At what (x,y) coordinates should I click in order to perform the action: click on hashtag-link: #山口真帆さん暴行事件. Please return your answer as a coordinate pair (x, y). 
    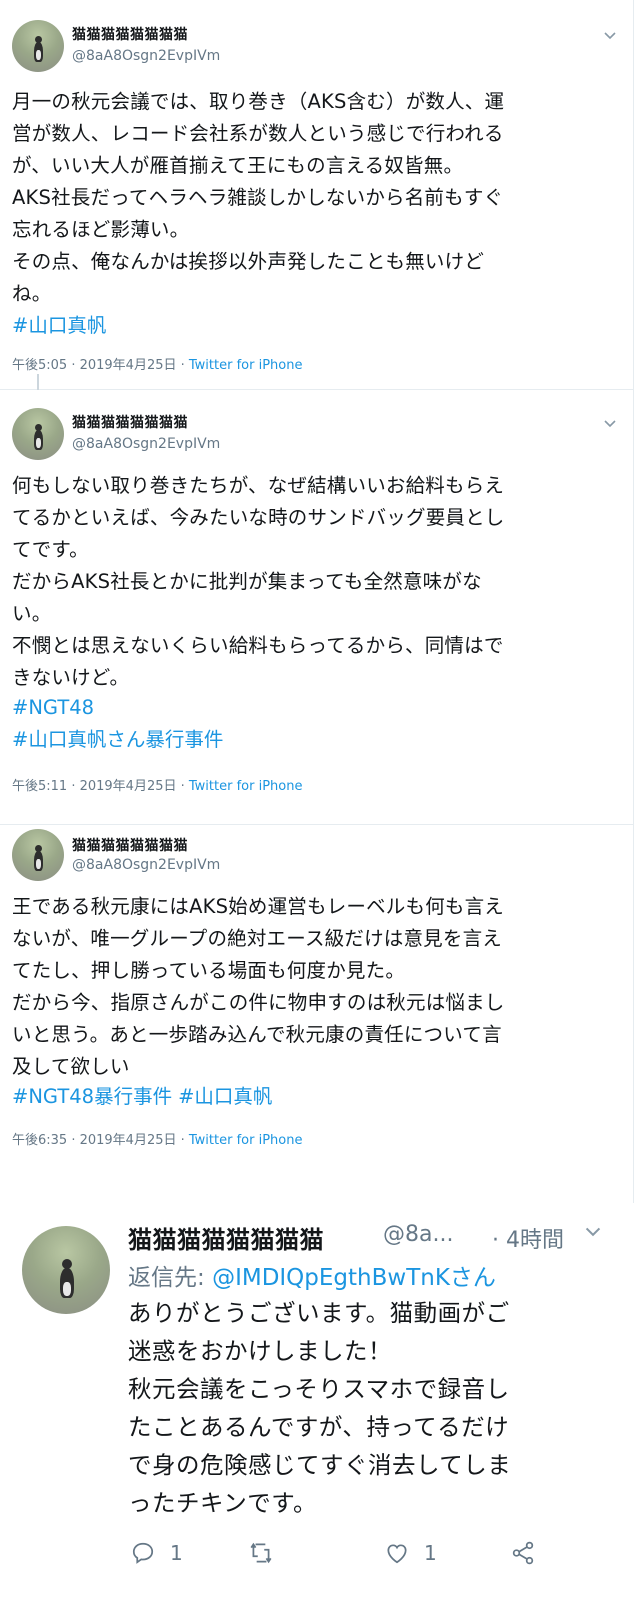
    Looking at the image, I should click on (117, 740).